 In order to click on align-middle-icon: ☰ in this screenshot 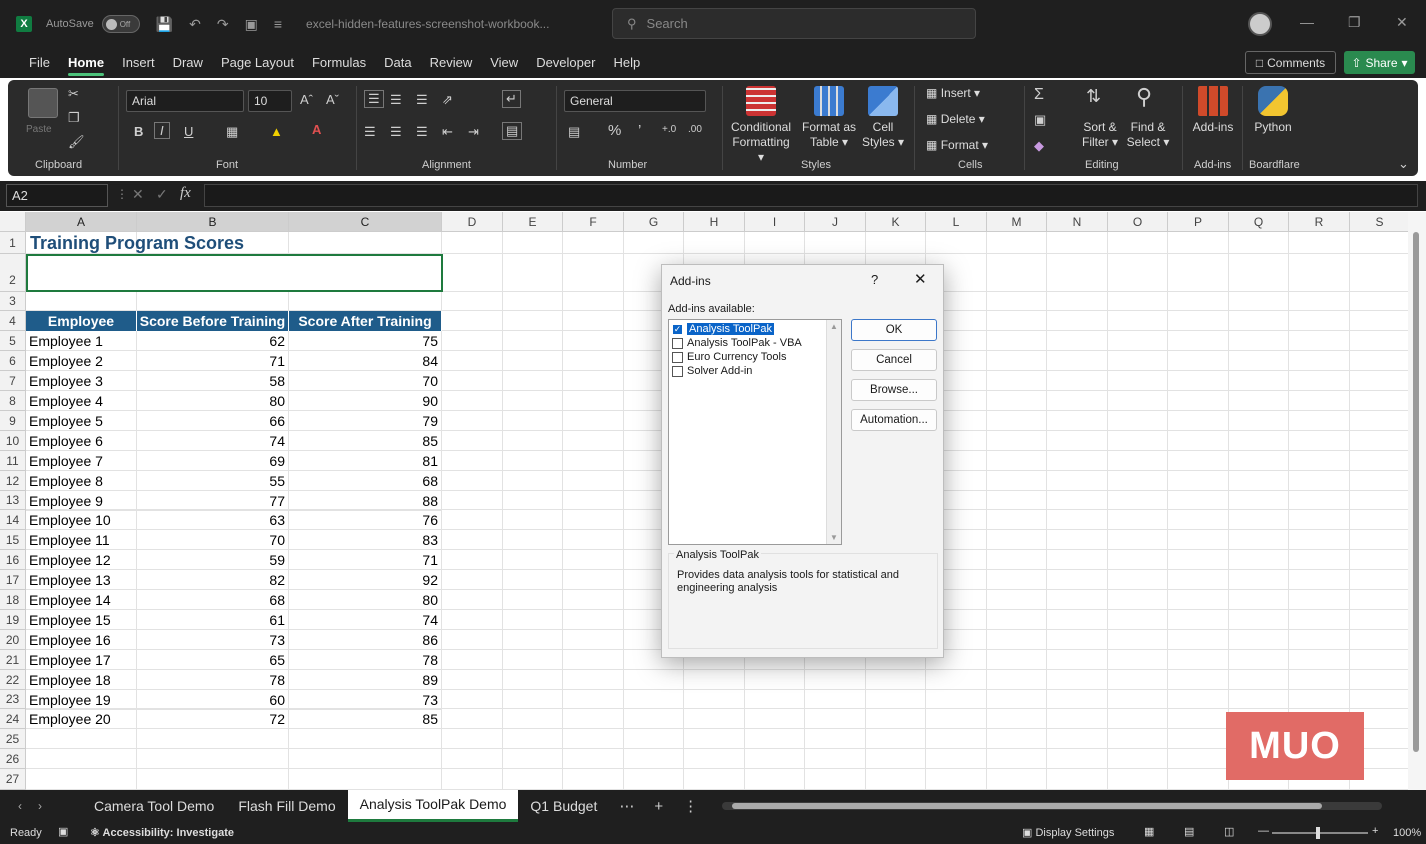, I will do `click(396, 100)`.